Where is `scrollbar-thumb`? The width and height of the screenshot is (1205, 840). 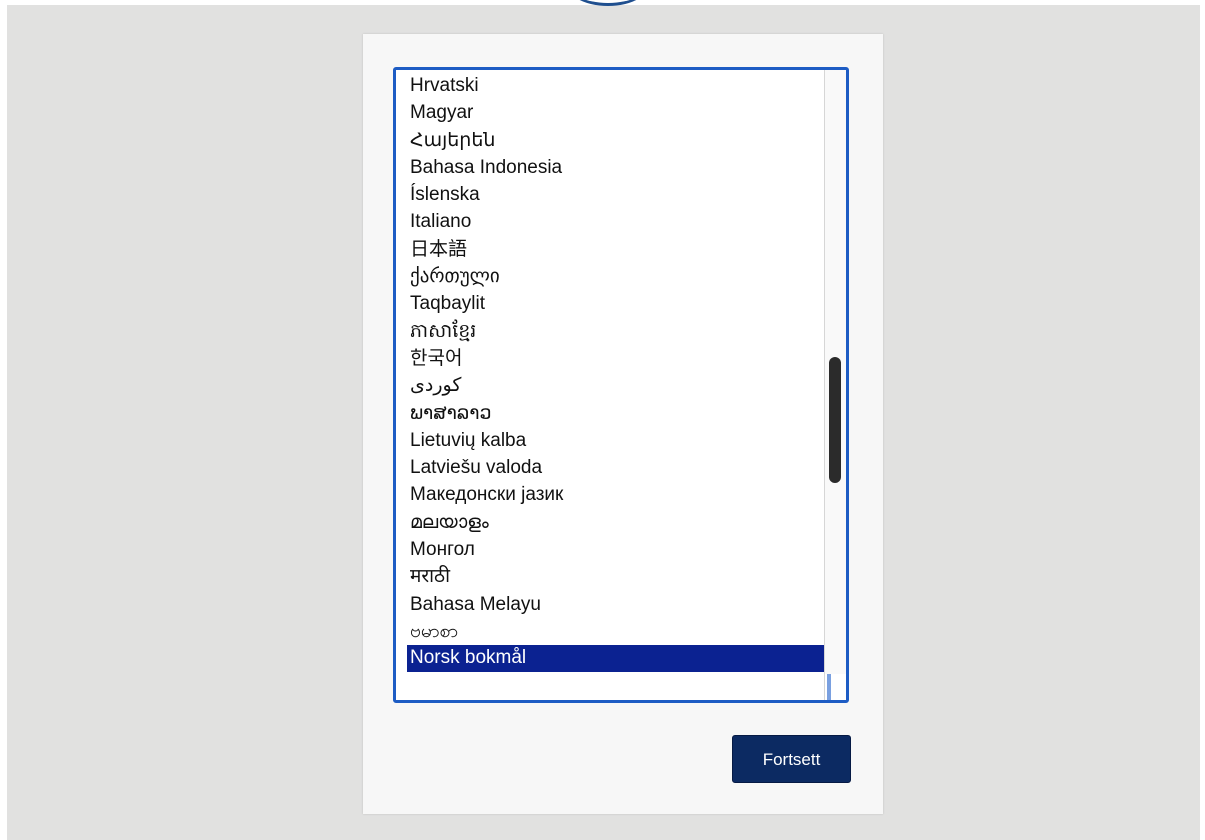 scrollbar-thumb is located at coordinates (835, 420).